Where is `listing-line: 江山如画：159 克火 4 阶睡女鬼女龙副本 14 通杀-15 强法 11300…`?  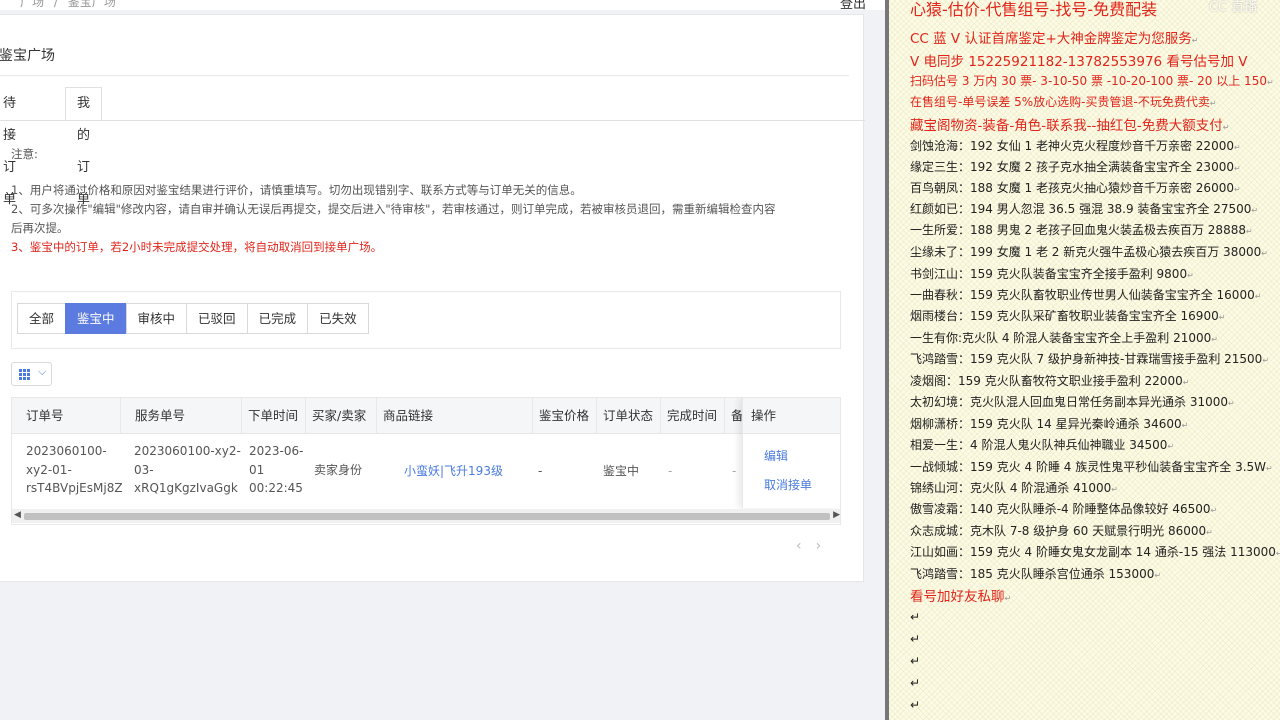
listing-line: 江山如画：159 克火 4 阶睡女鬼女龙副本 14 通杀-15 强法 11300… is located at coordinates (1095, 552).